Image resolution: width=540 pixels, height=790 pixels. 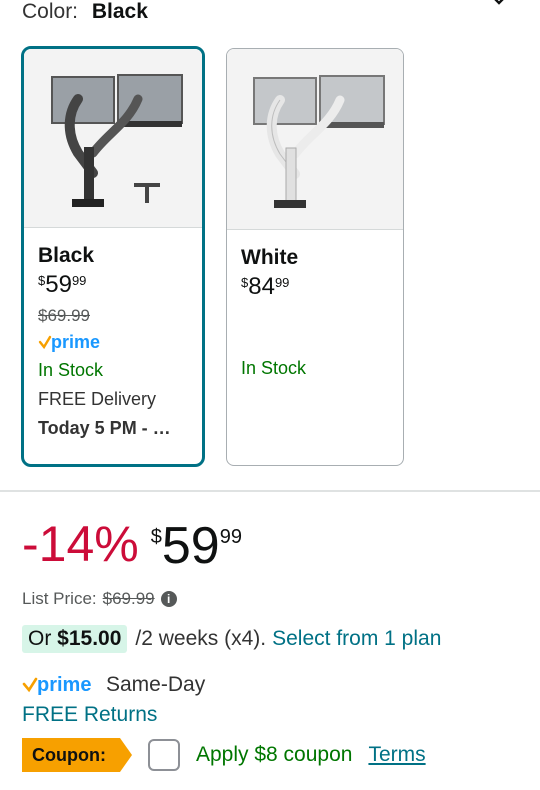 I want to click on prime-same-day: prime Same-Day, so click(x=113, y=685).